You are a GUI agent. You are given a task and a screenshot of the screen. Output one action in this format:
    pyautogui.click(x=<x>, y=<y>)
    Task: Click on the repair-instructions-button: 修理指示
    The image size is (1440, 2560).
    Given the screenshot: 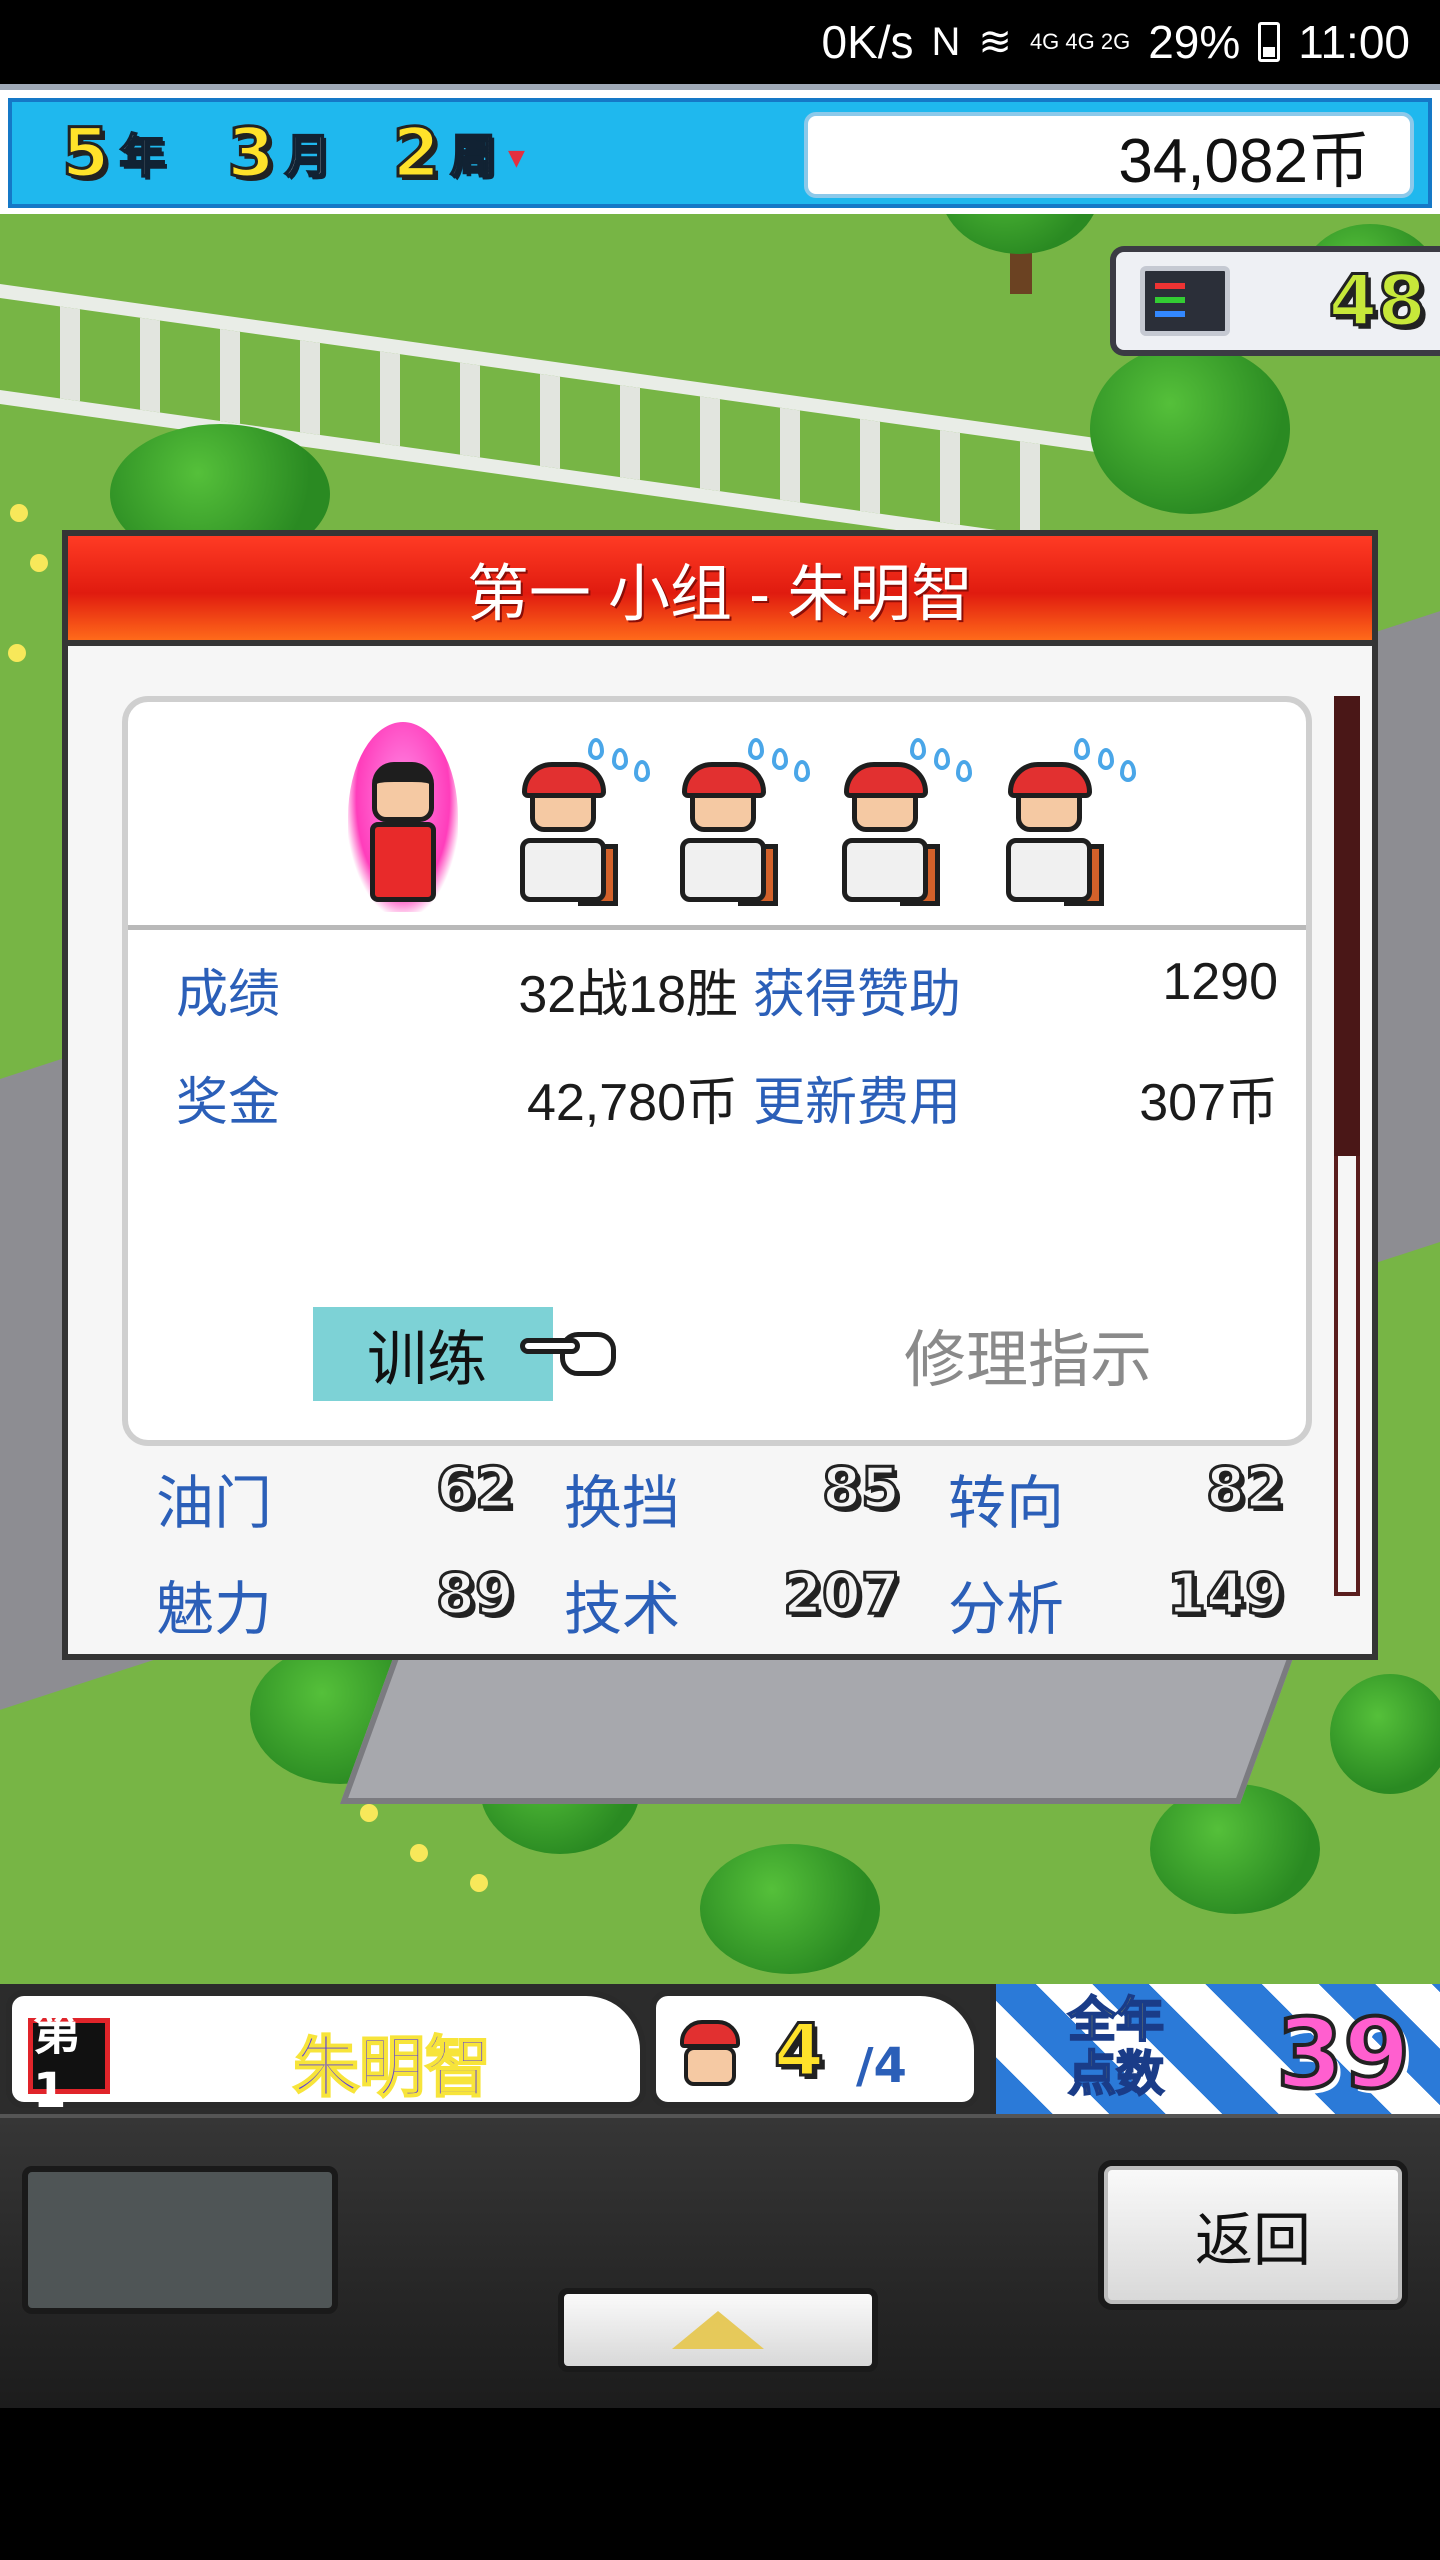 What is the action you would take?
    pyautogui.click(x=1028, y=1354)
    